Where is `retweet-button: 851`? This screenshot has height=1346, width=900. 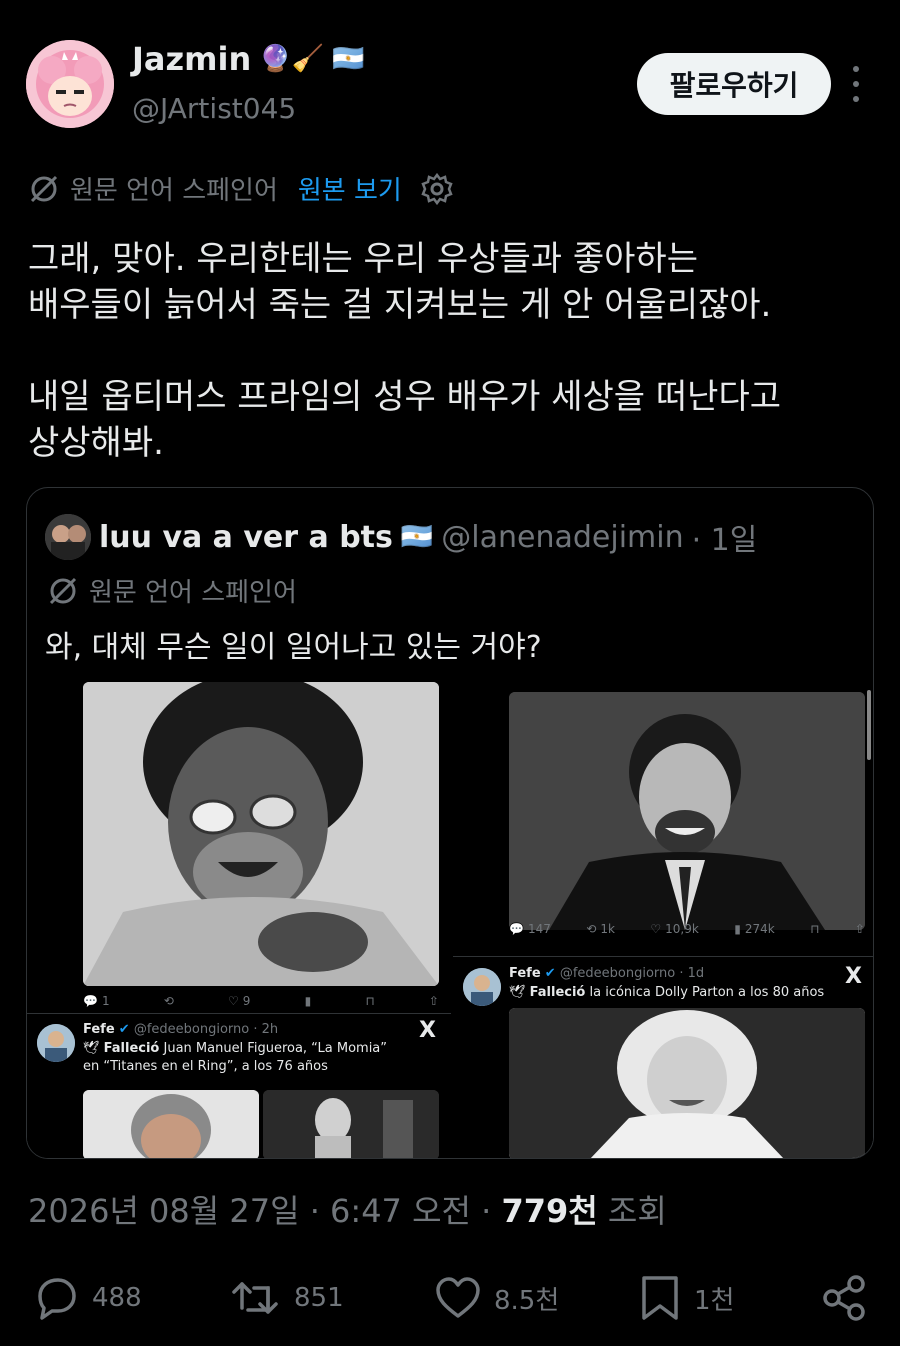
retweet-button: 851 is located at coordinates (287, 1298).